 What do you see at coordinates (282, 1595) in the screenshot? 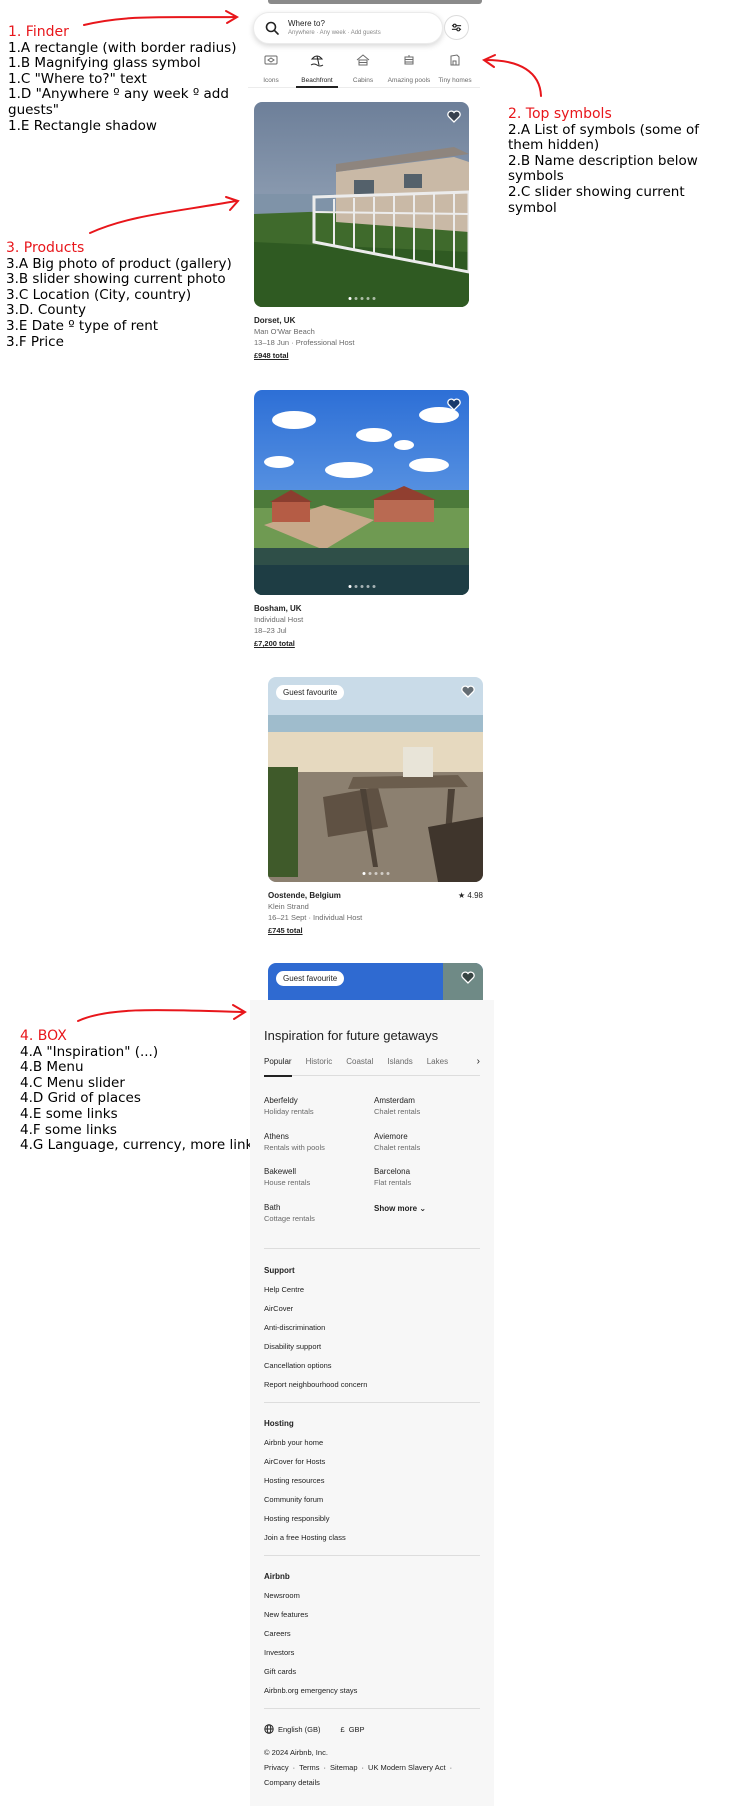
I see `footer-link: Newsroom` at bounding box center [282, 1595].